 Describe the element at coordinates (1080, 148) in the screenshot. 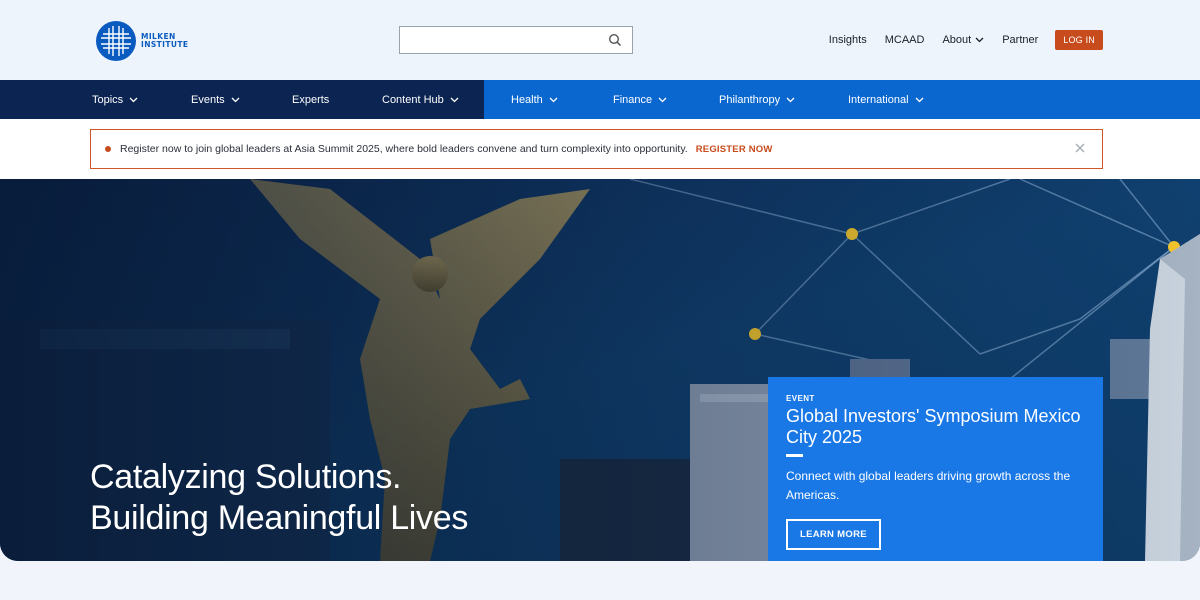

I see `close-icon` at that location.